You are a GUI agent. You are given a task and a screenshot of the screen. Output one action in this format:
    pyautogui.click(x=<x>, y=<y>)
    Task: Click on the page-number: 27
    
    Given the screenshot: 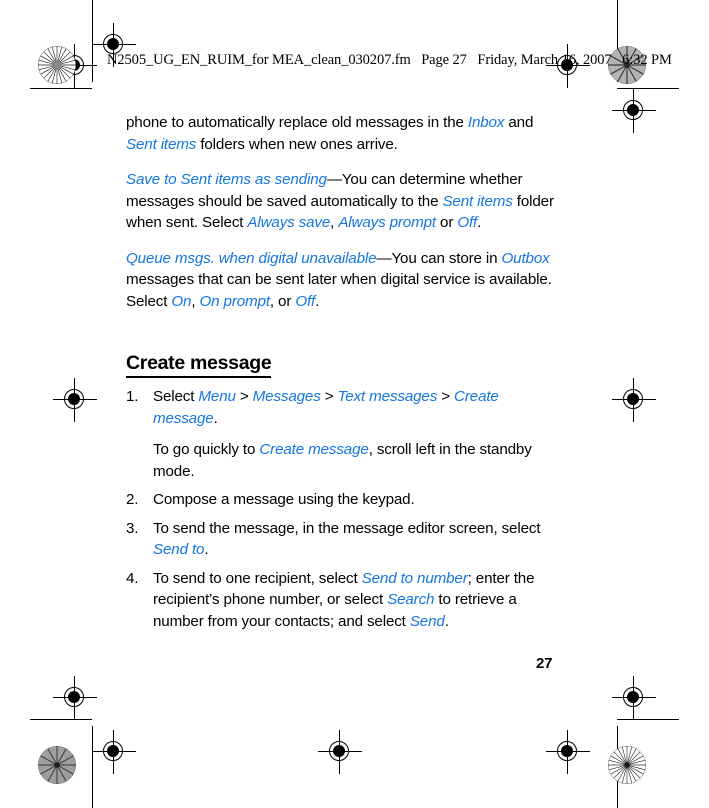 What is the action you would take?
    pyautogui.click(x=544, y=663)
    